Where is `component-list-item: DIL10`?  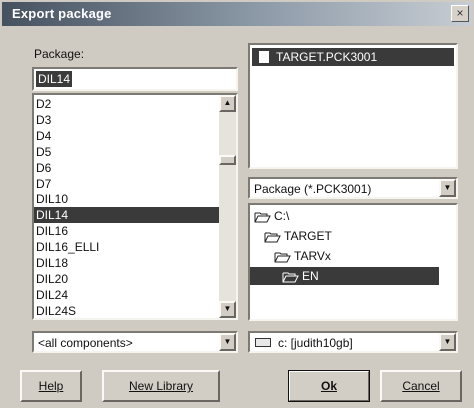
component-list-item: DIL10 is located at coordinates (127, 199).